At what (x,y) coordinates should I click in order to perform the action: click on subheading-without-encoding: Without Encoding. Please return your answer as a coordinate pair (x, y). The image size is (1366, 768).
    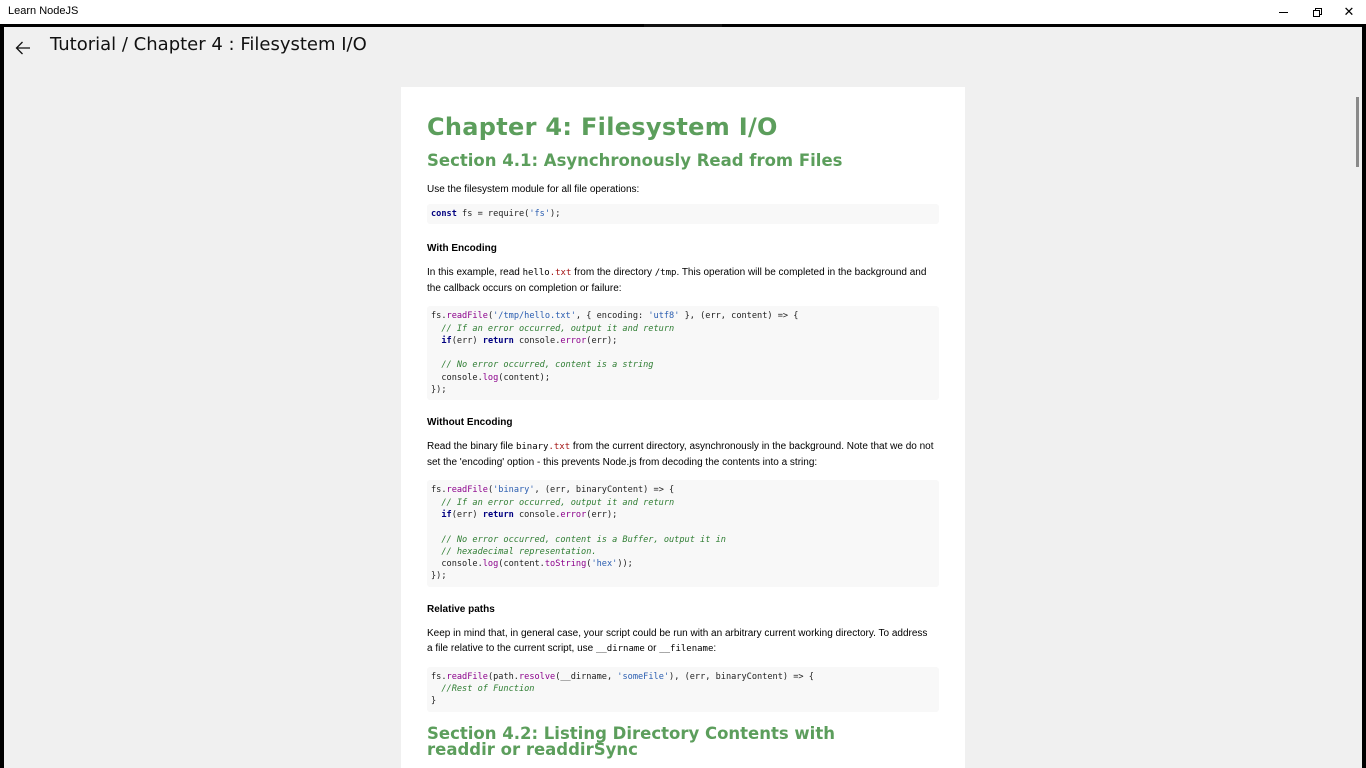
    Looking at the image, I should click on (470, 423).